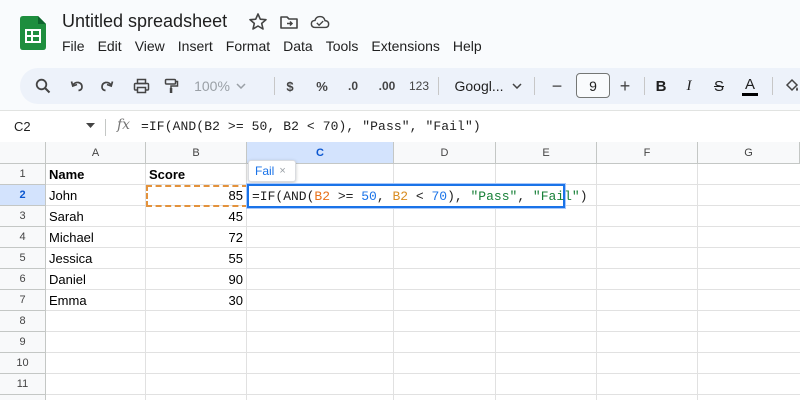  I want to click on increase-decimal-button: .00, so click(387, 86).